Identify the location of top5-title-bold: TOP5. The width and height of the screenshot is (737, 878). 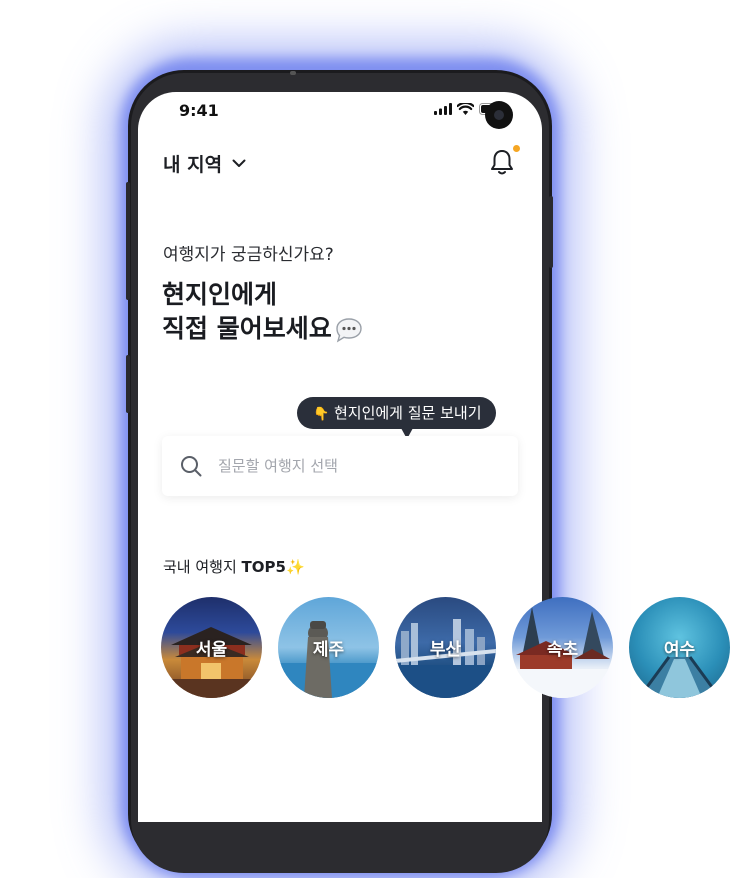
(263, 567).